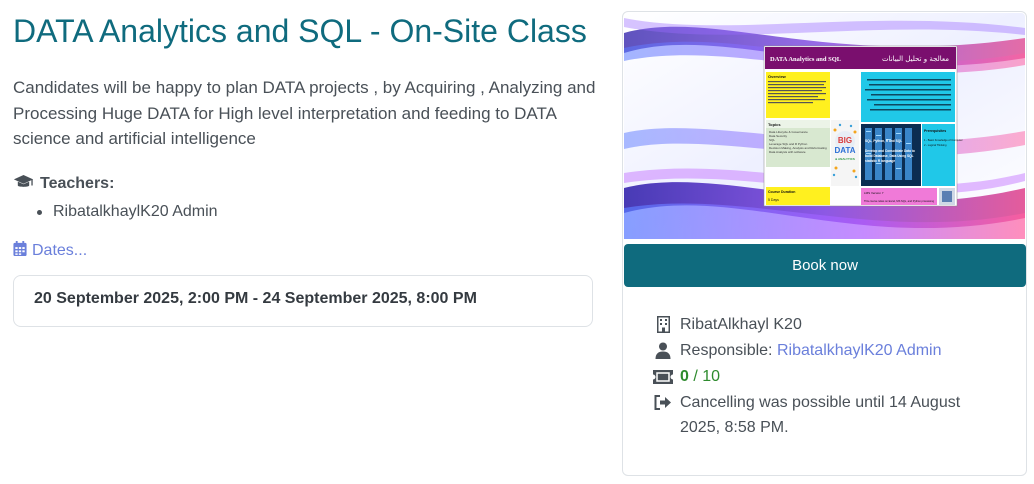 This screenshot has height=484, width=1034. I want to click on banner-bigdata-3: & ANALYTICS, so click(845, 159).